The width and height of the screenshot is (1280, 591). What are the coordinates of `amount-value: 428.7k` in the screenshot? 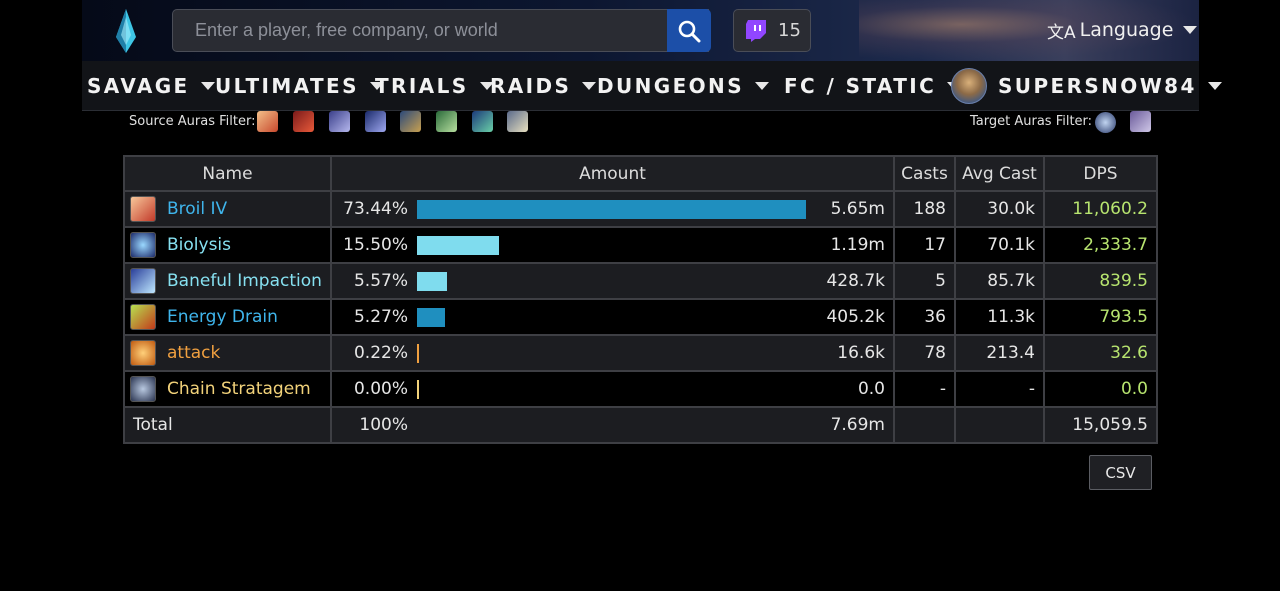 It's located at (855, 281).